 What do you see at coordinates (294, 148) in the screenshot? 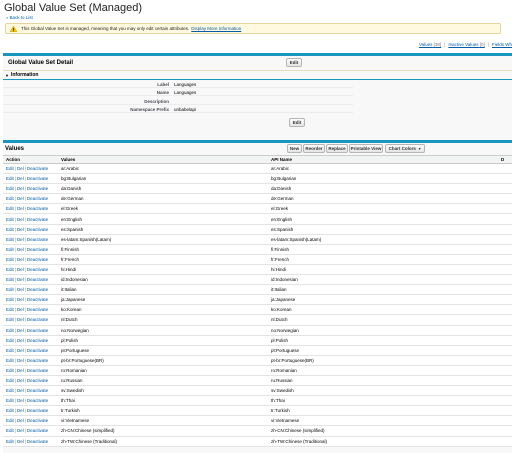
I see `new-value-button: New` at bounding box center [294, 148].